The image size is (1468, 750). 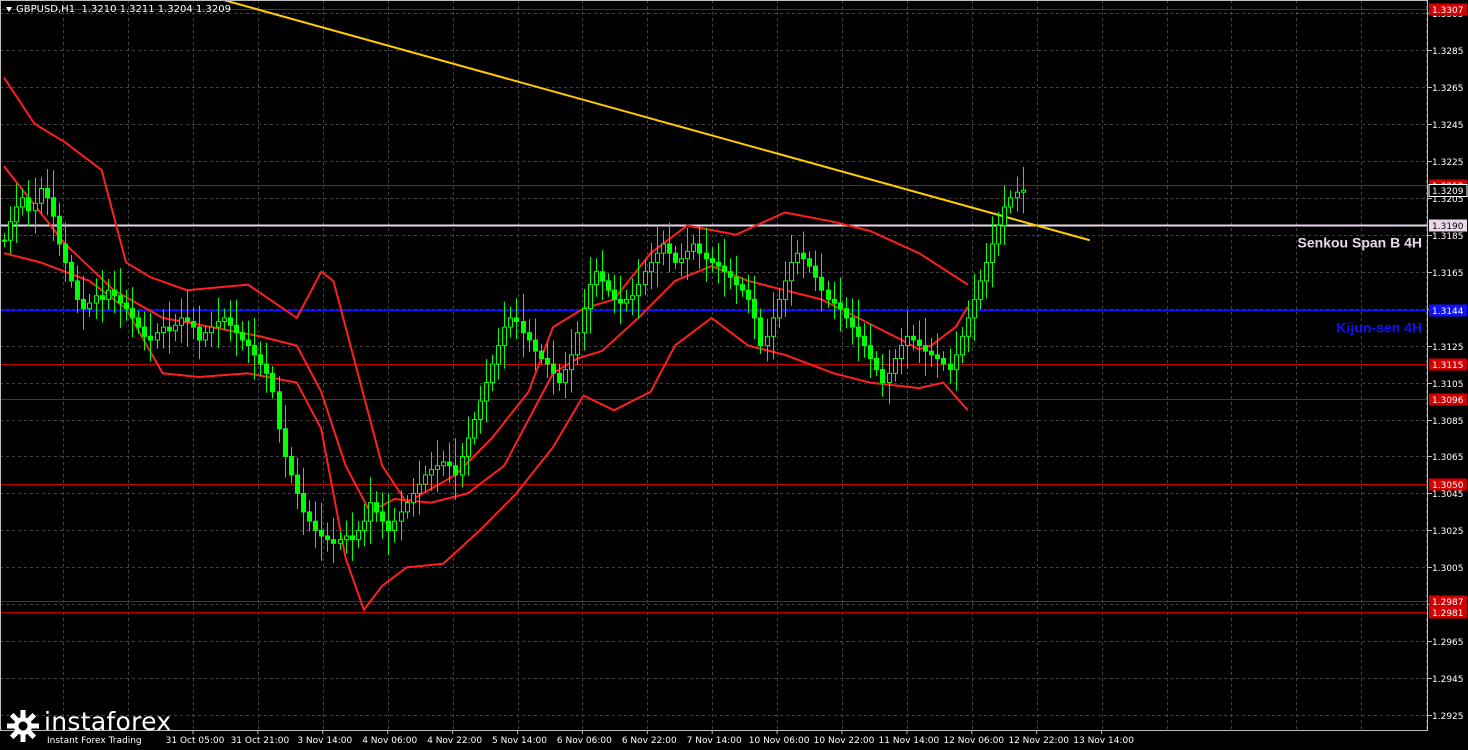 What do you see at coordinates (1448, 717) in the screenshot?
I see `price-tick-label: 1.2925` at bounding box center [1448, 717].